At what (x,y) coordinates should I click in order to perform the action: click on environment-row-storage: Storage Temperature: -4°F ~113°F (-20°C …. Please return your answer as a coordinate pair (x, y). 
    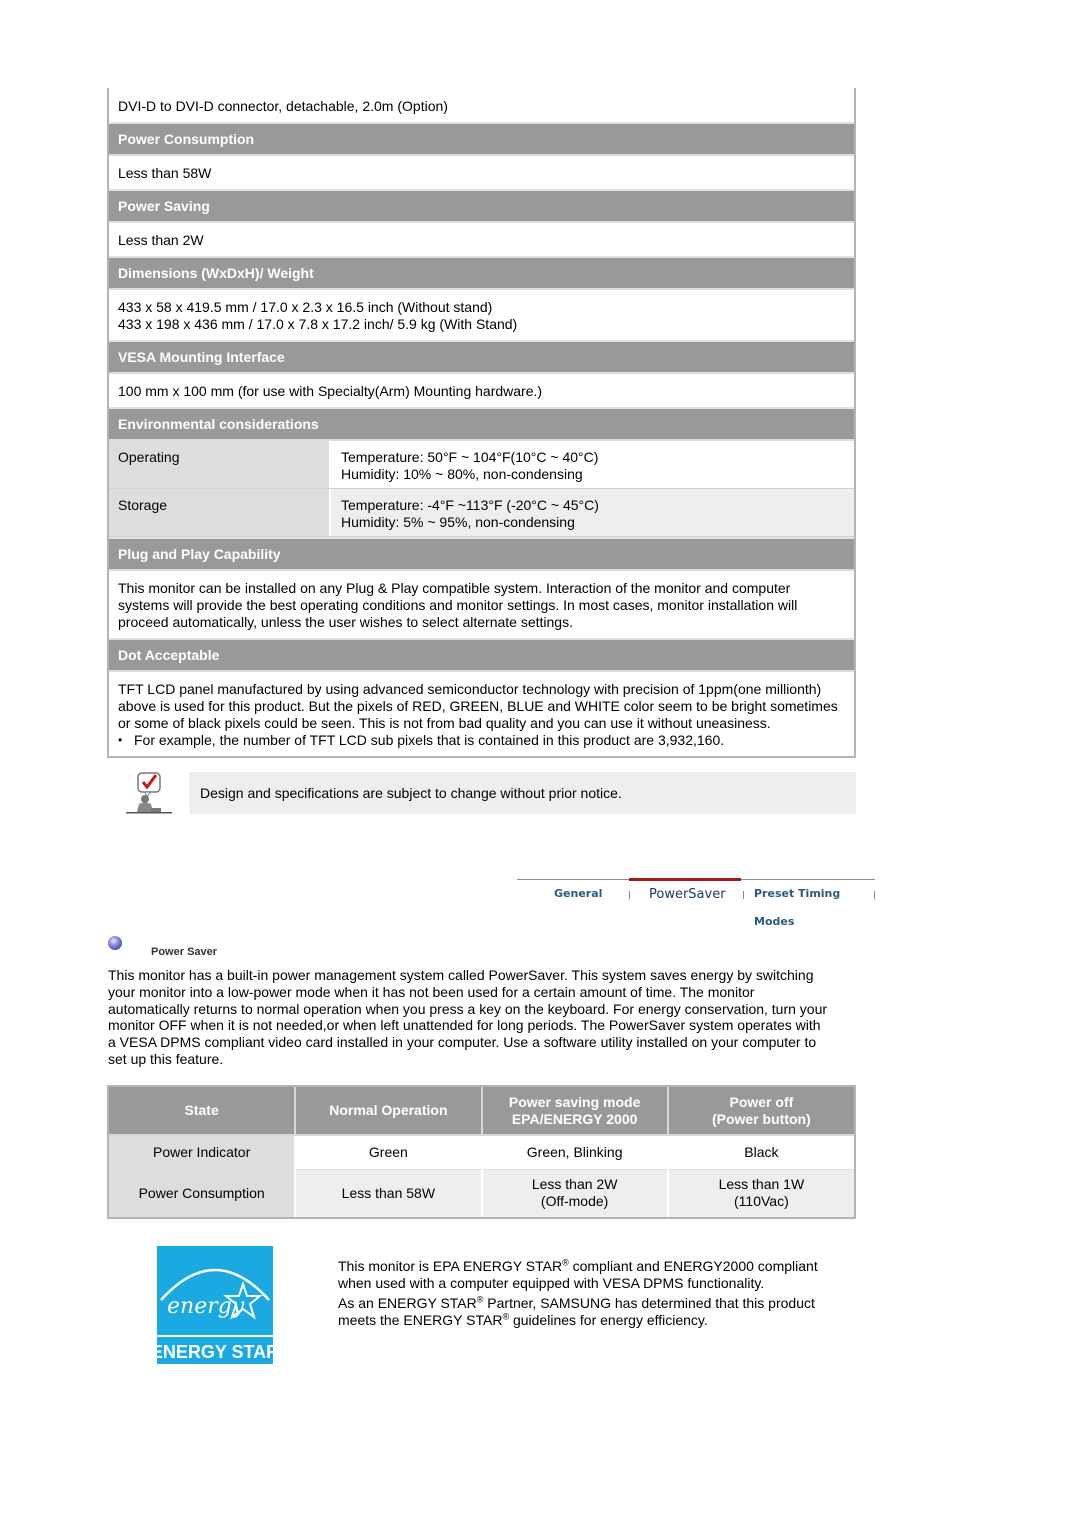
    Looking at the image, I should click on (481, 513).